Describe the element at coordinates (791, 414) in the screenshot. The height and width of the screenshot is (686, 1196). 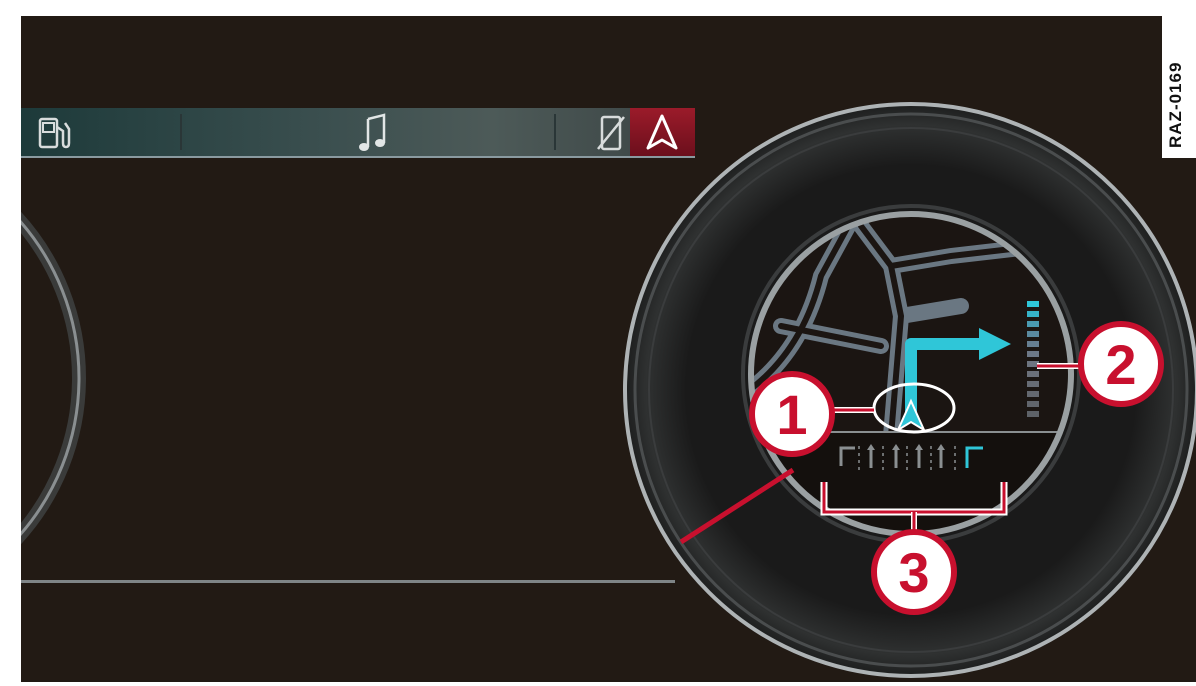
I see `callout-1-number: 1` at that location.